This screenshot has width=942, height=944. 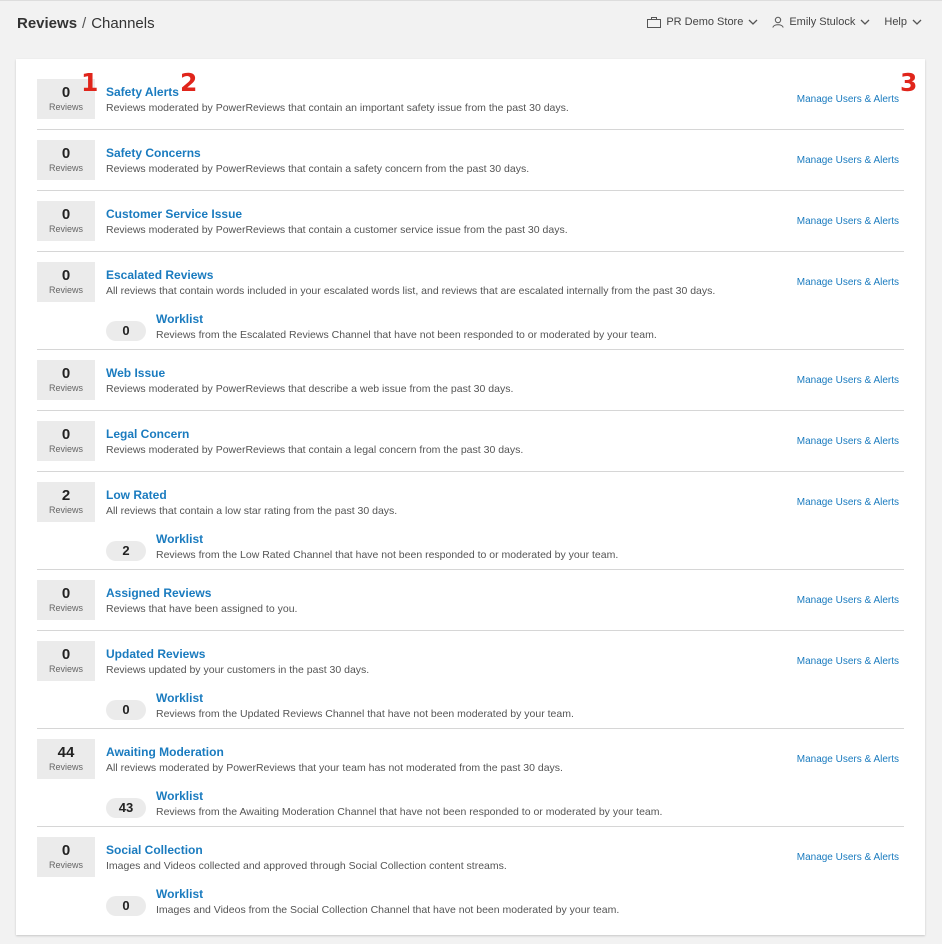 I want to click on channel-title: Low Rated, so click(x=136, y=495).